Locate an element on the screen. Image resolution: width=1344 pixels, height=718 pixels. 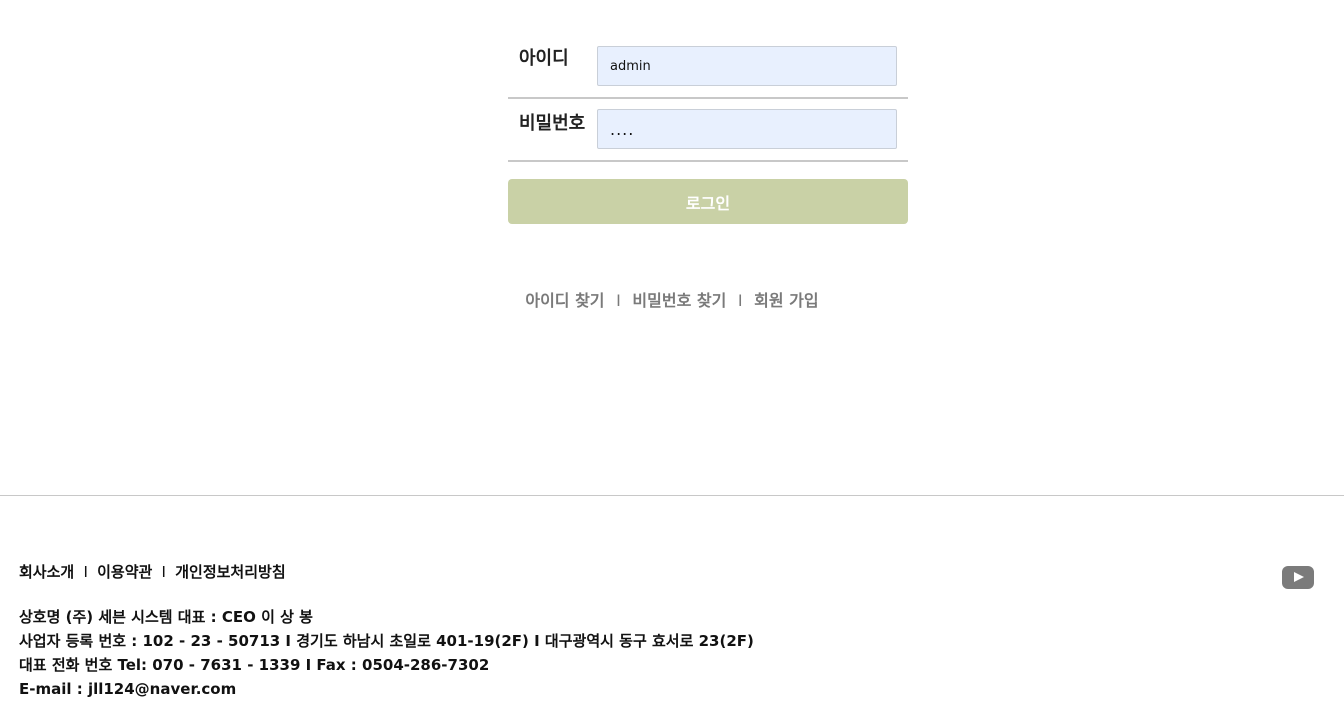
footer-link-terms: 이용약관 is located at coordinates (124, 572).